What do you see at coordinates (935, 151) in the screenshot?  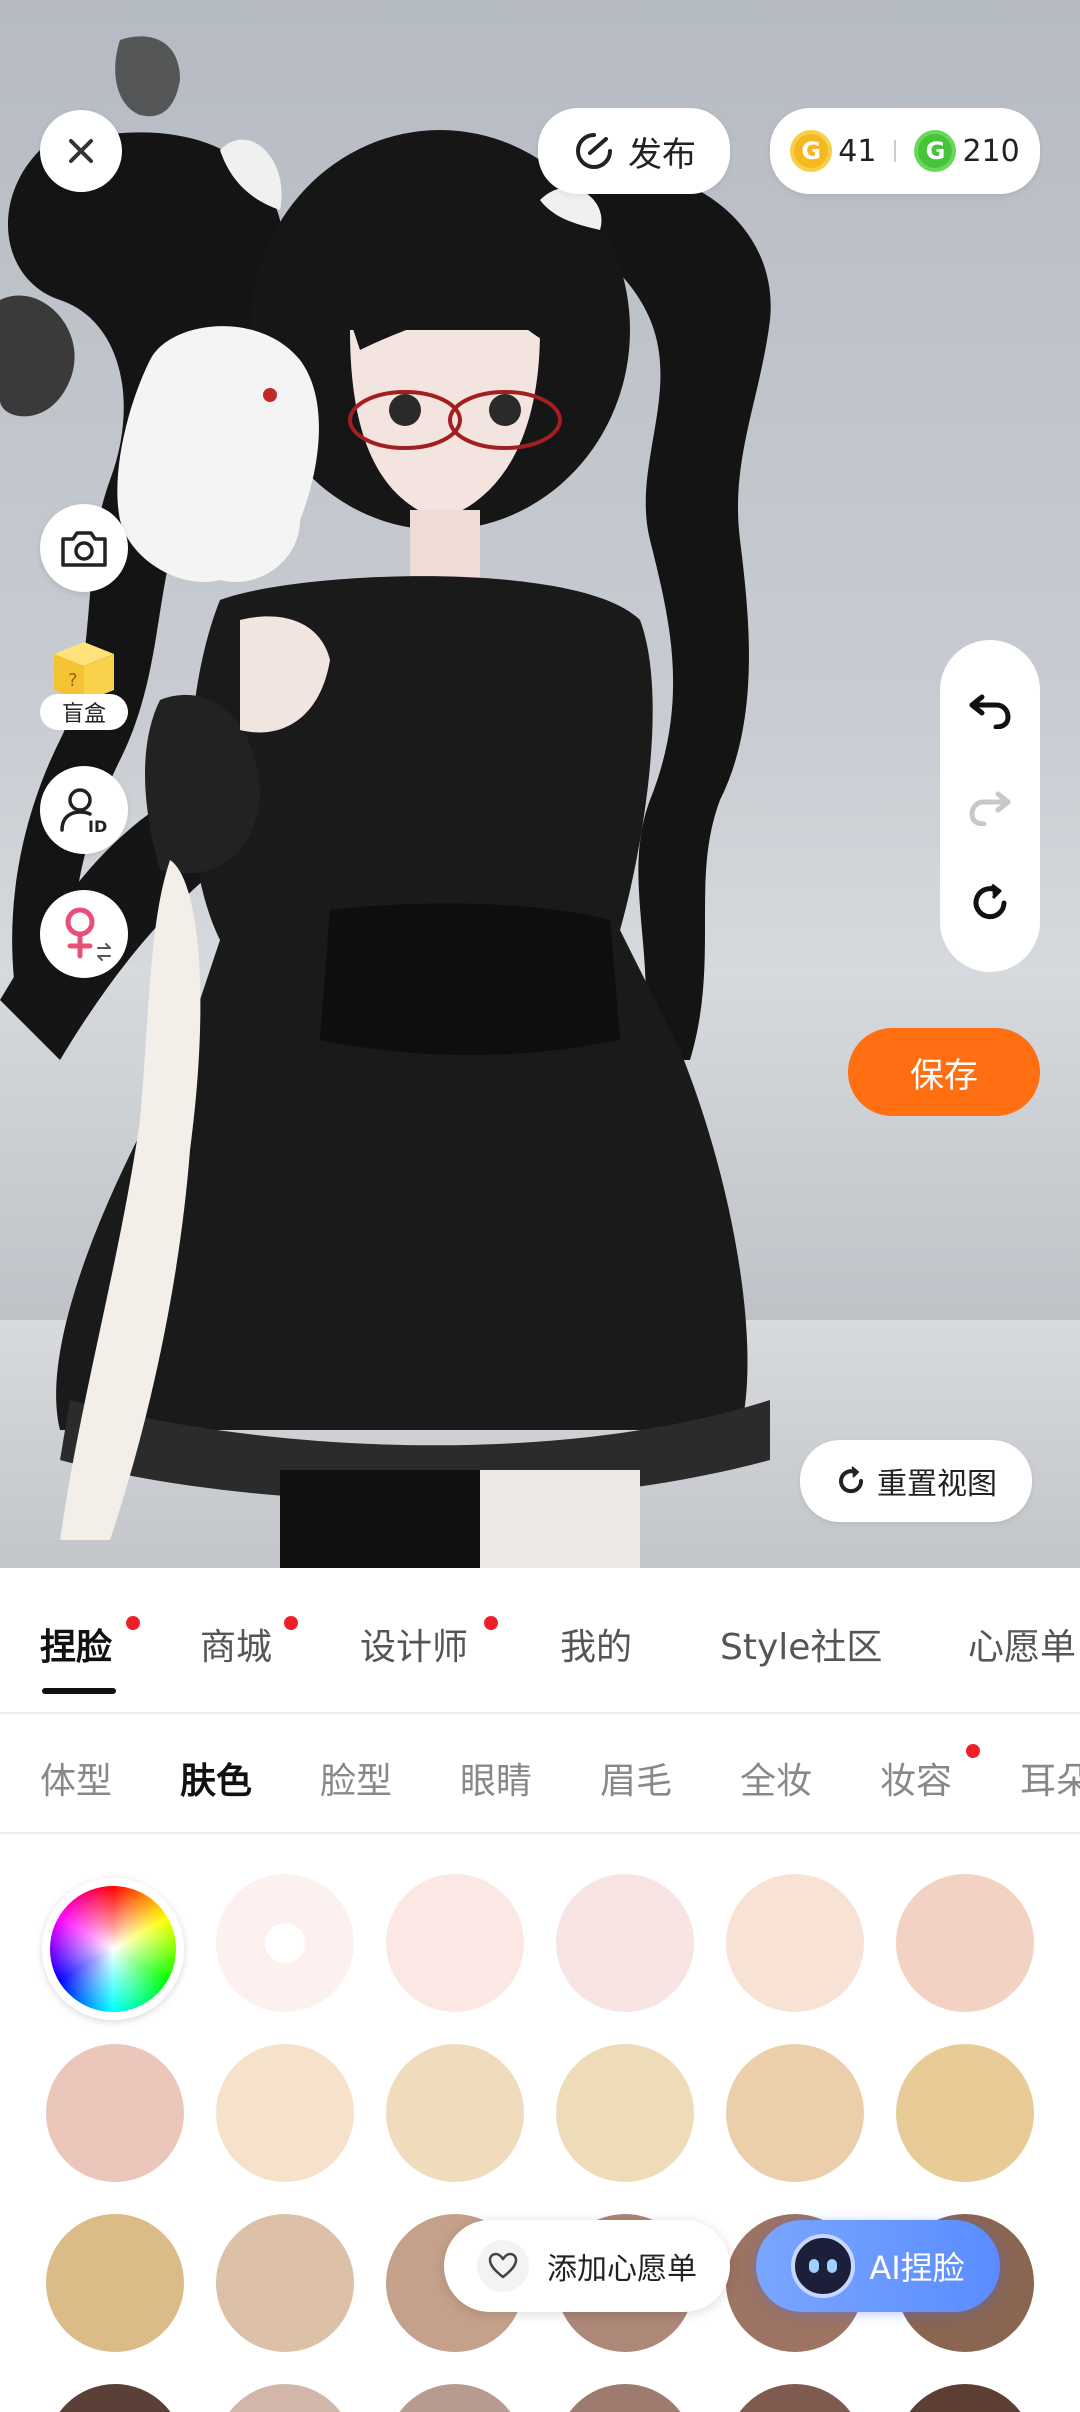 I see `green-coin-icon: G` at bounding box center [935, 151].